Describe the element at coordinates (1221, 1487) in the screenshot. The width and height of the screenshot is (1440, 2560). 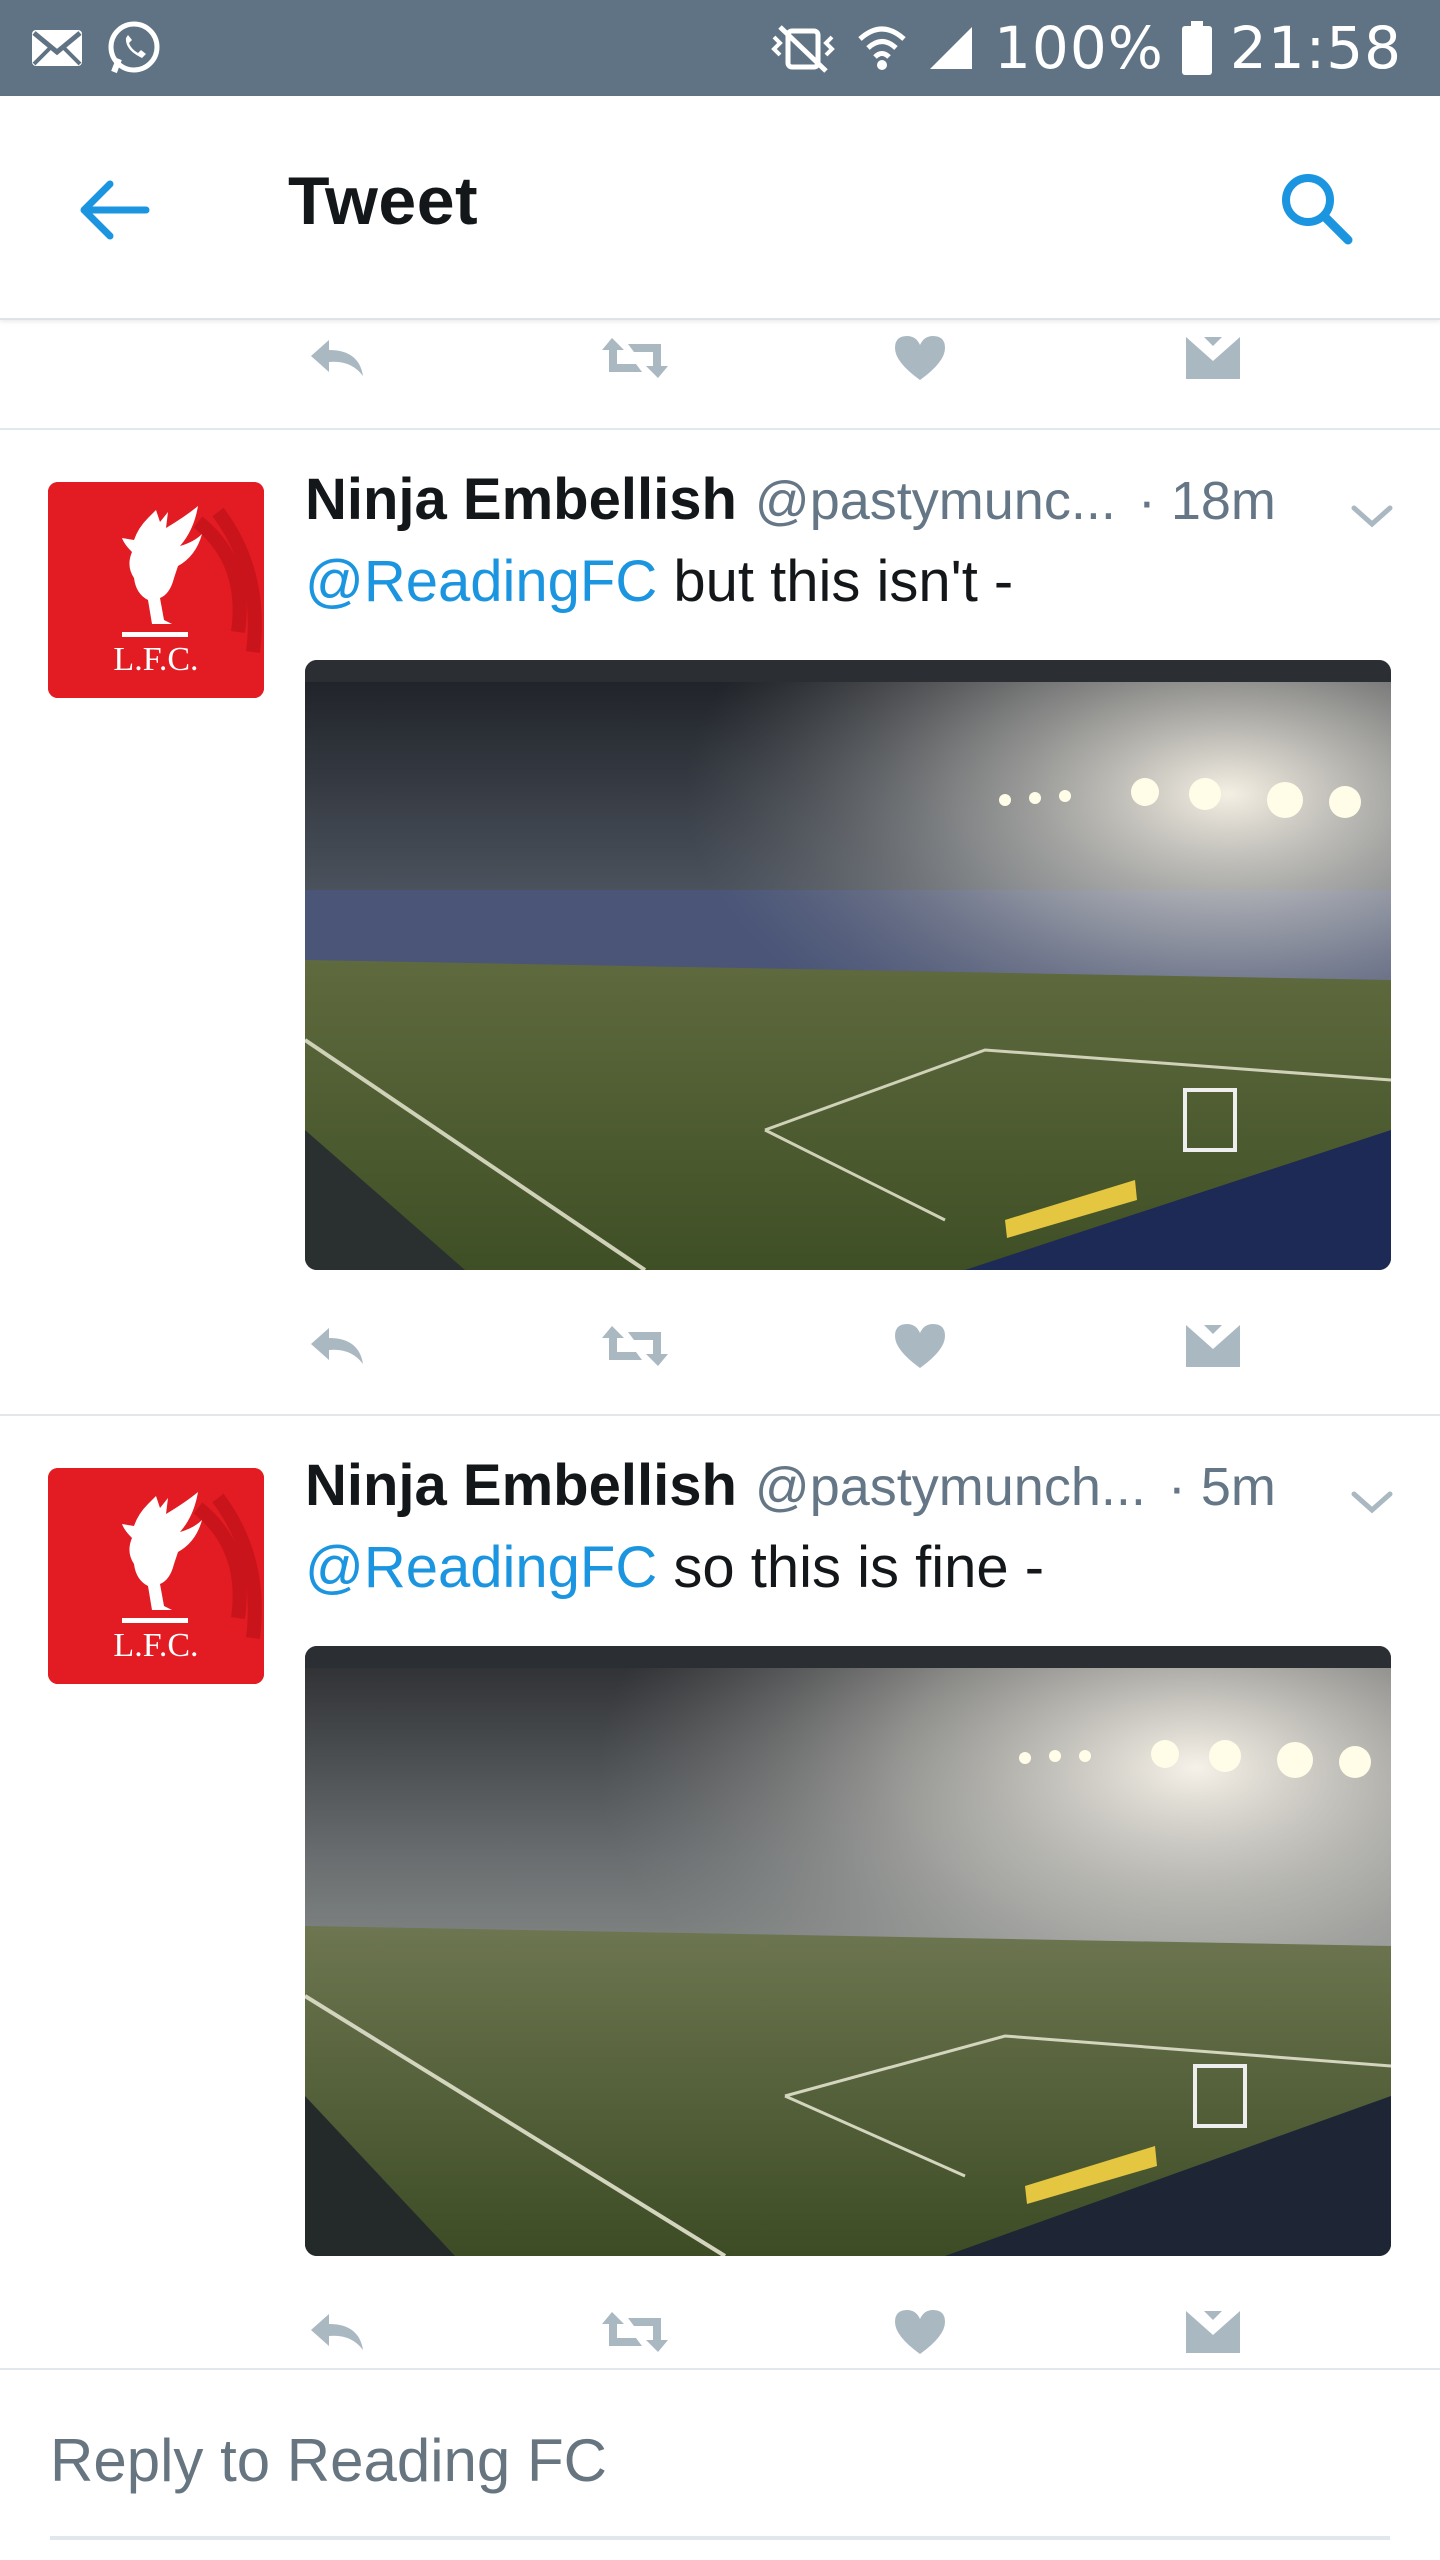
I see `tweet-timestamp: · 5m` at that location.